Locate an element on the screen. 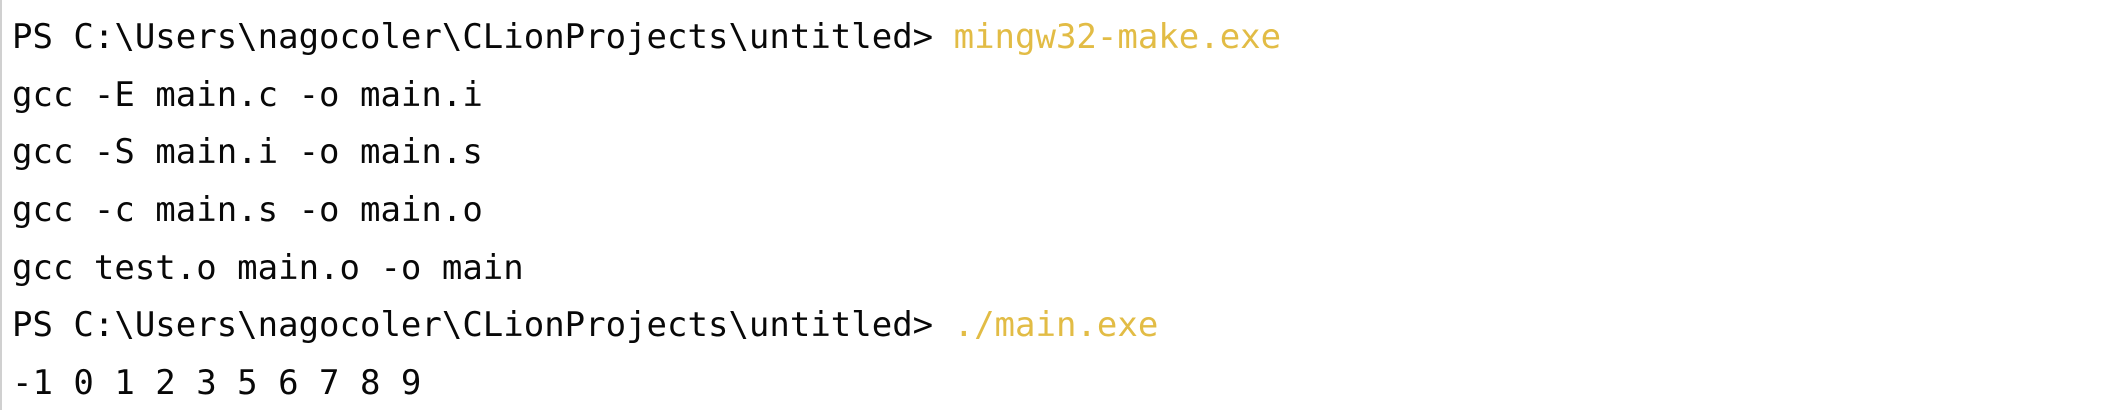 The width and height of the screenshot is (2108, 413). command: mingw32-make.exe is located at coordinates (1117, 37).